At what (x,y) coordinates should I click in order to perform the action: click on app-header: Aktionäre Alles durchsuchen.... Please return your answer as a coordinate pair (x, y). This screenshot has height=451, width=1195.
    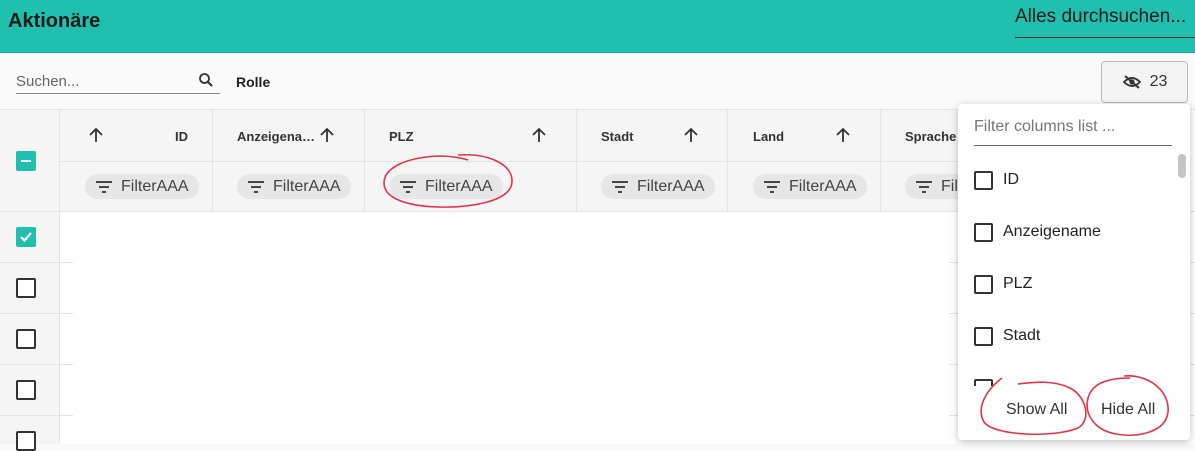
    Looking at the image, I should click on (597, 26).